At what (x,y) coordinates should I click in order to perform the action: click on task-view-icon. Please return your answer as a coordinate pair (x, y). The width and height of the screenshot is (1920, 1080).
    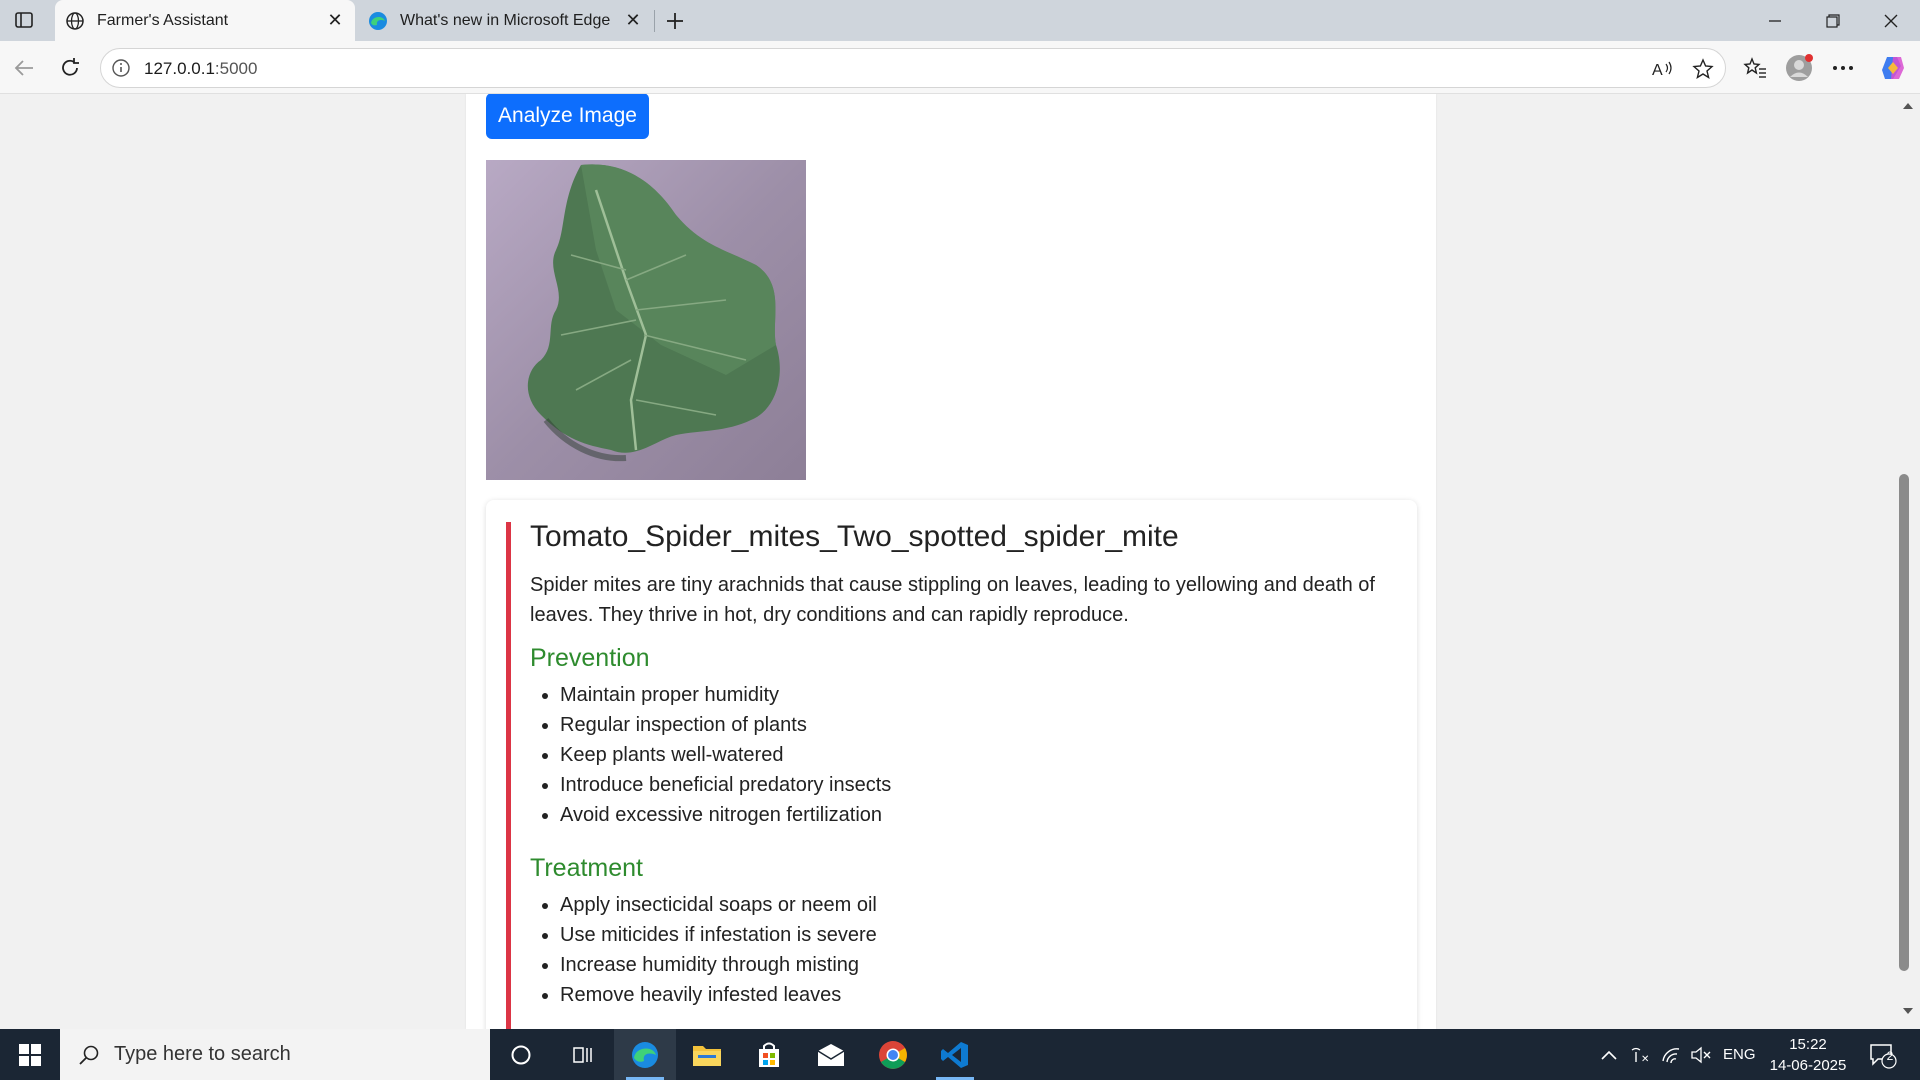
    Looking at the image, I should click on (583, 1054).